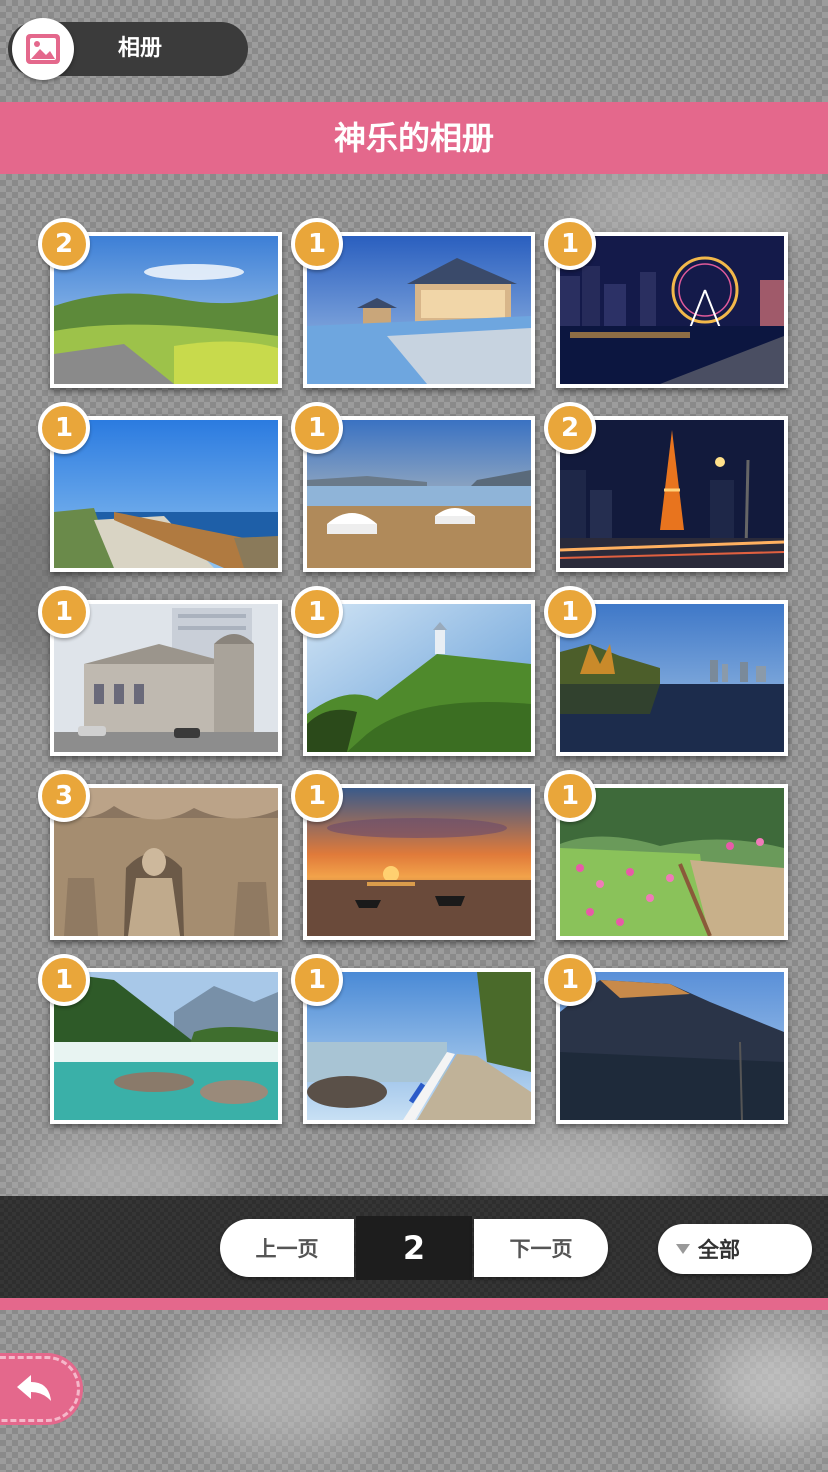 The height and width of the screenshot is (1472, 828). I want to click on photo-hill-lighthouse: 1, so click(413, 671).